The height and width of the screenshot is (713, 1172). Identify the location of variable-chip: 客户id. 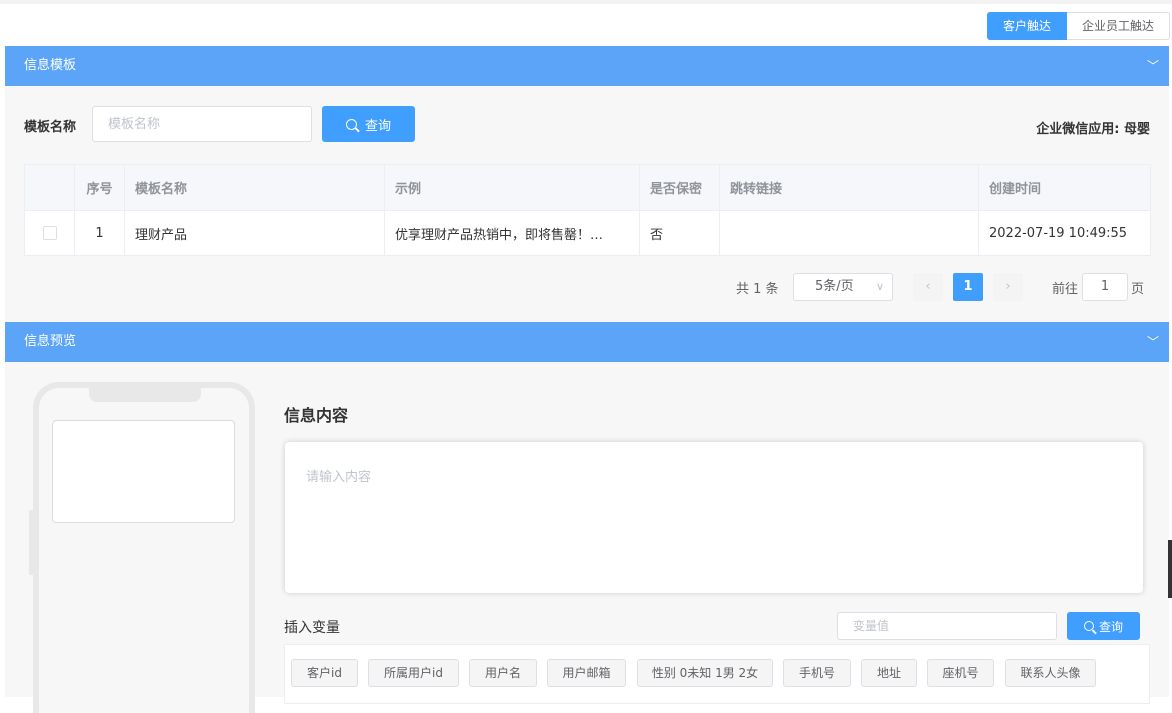
(324, 673).